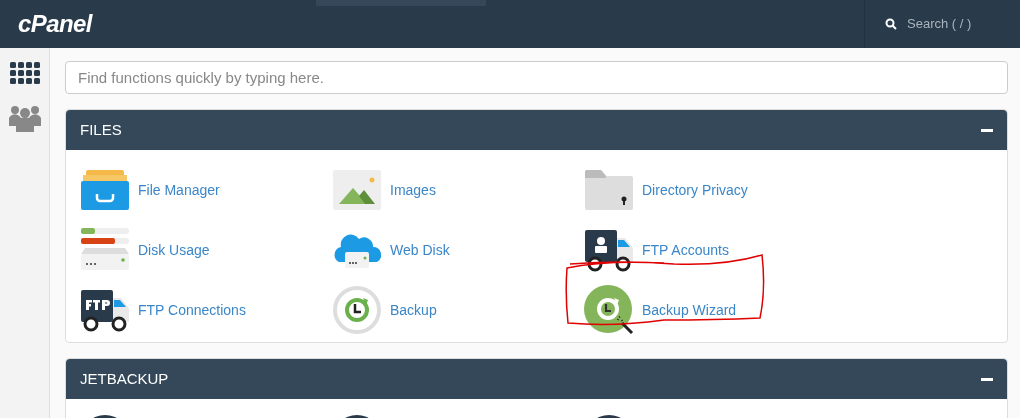  Describe the element at coordinates (609, 190) in the screenshot. I see `folder-lock-icon` at that location.